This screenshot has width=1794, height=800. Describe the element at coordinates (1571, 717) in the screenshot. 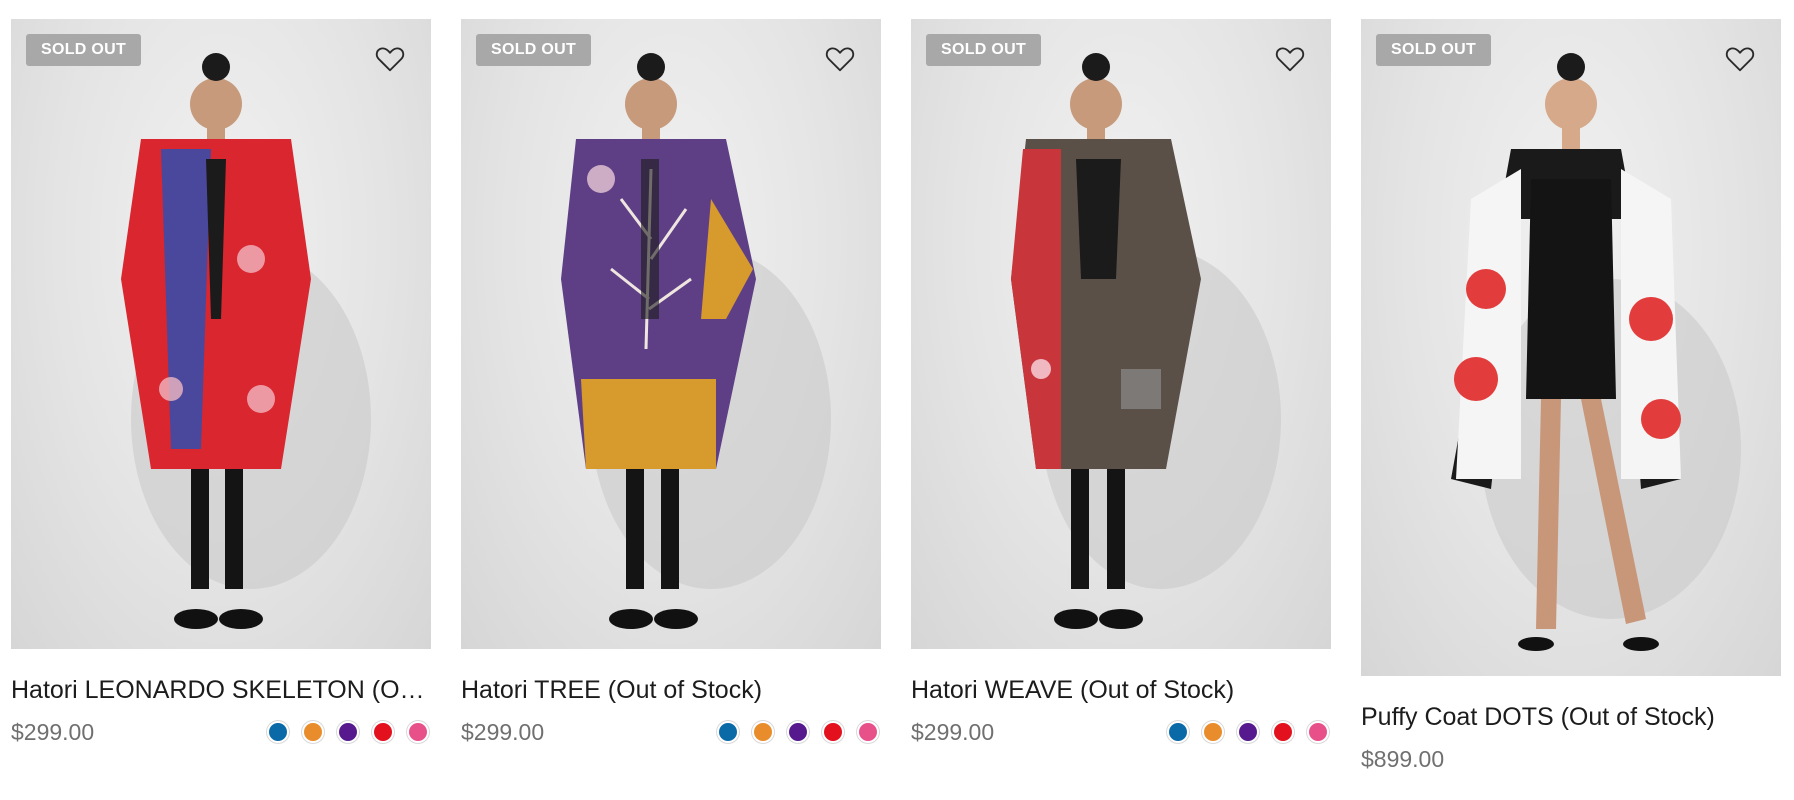

I see `product-title: Puffy Coat DOTS (Out of Stock)` at that location.